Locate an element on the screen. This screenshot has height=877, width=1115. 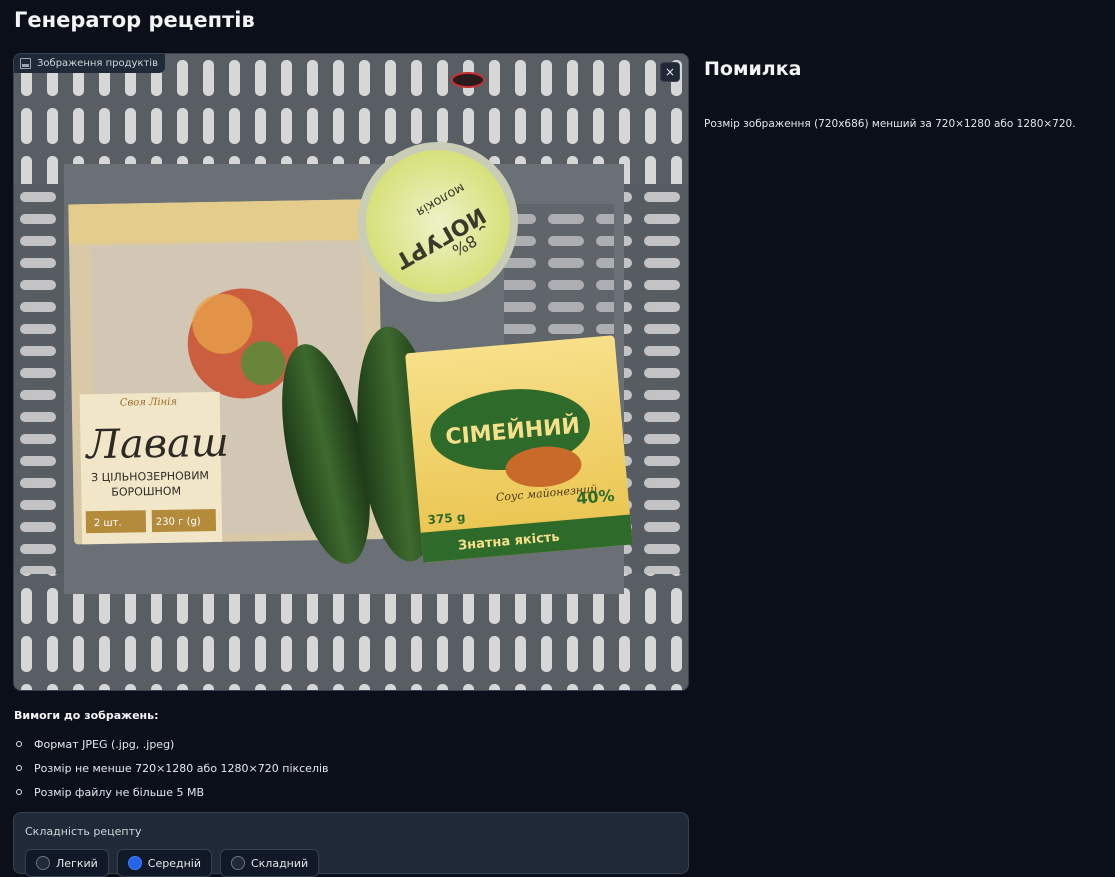
error-title: Помилка is located at coordinates (753, 69).